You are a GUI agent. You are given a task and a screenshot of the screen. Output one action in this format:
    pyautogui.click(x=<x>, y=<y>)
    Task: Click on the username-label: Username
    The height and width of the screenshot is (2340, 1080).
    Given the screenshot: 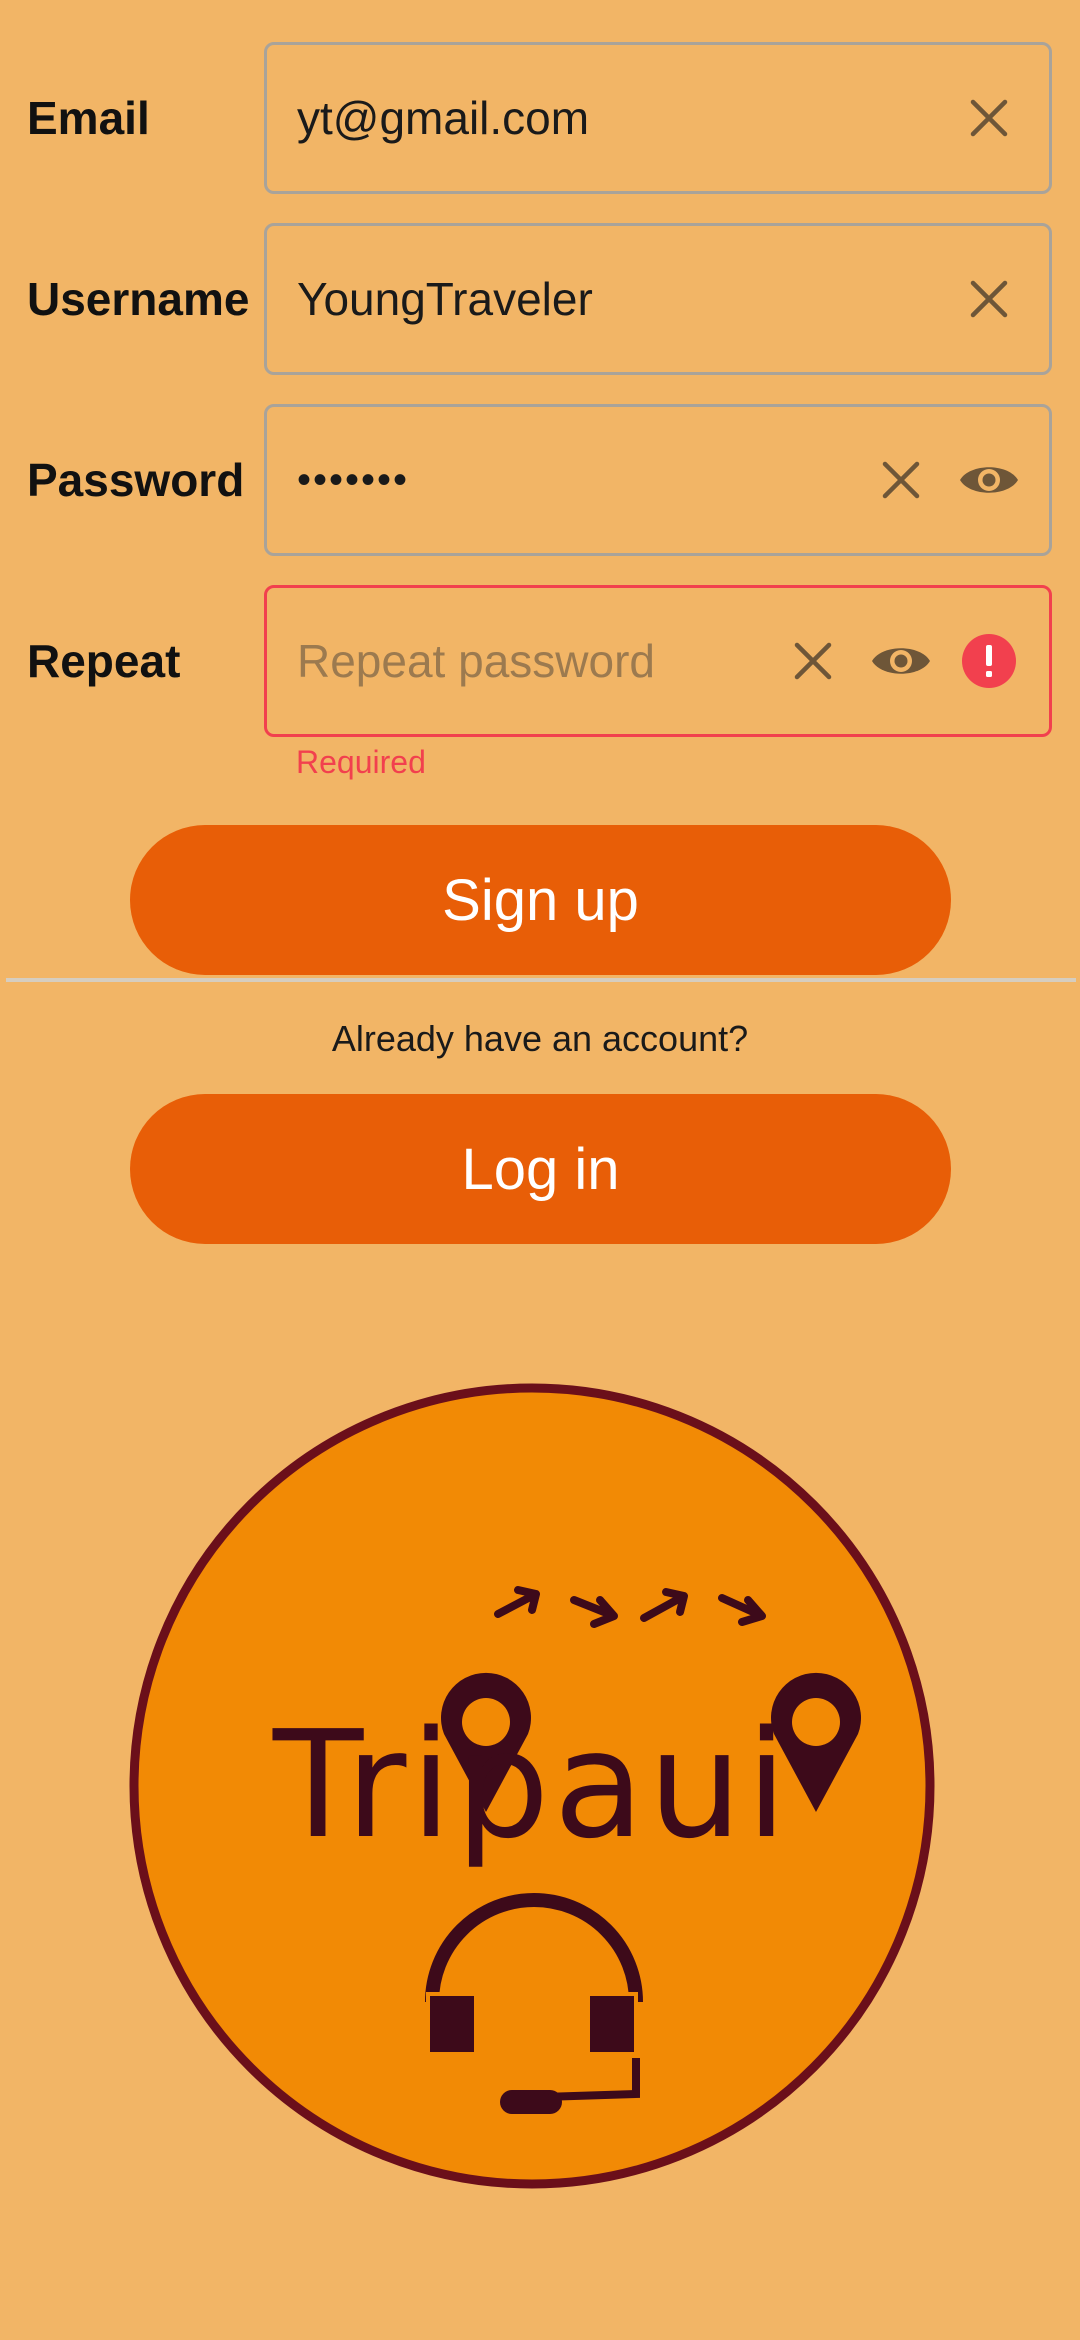 What is the action you would take?
    pyautogui.click(x=138, y=299)
    